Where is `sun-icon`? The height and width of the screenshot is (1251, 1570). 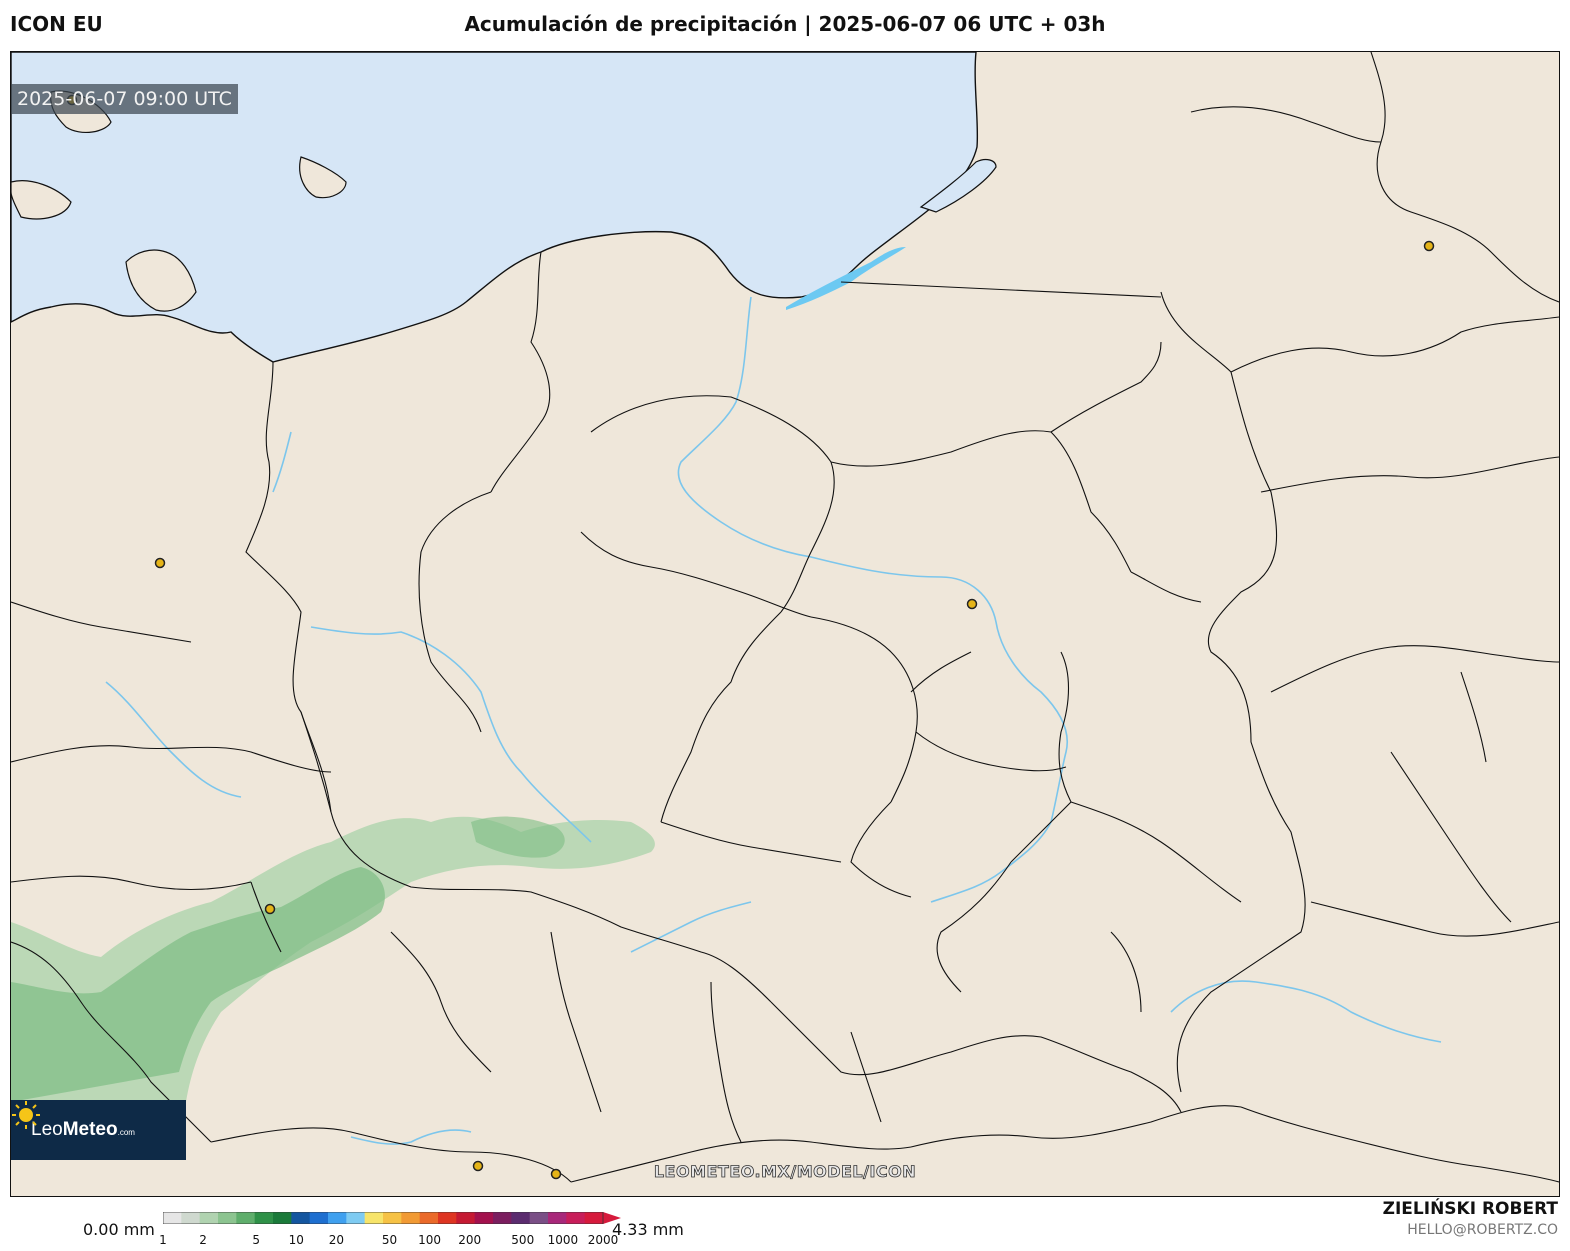 sun-icon is located at coordinates (26, 1115).